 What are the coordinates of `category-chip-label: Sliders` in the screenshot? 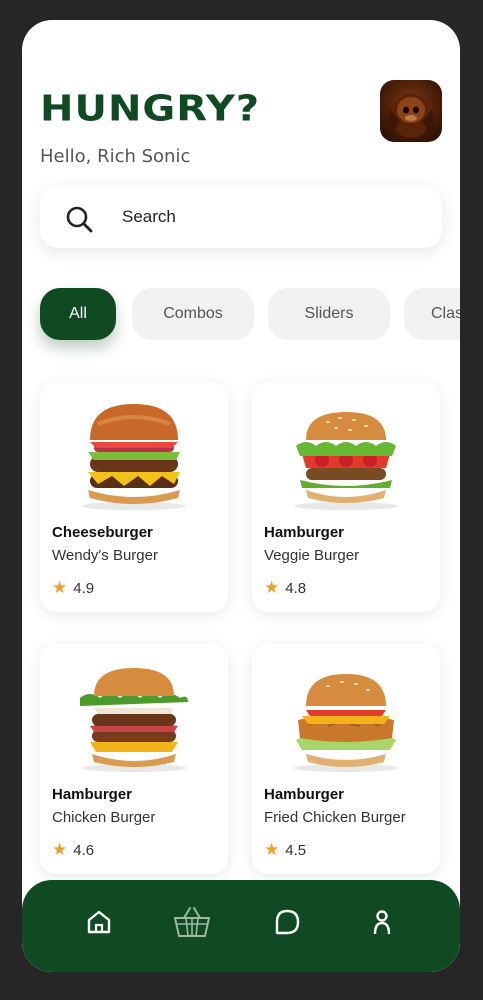 It's located at (329, 313).